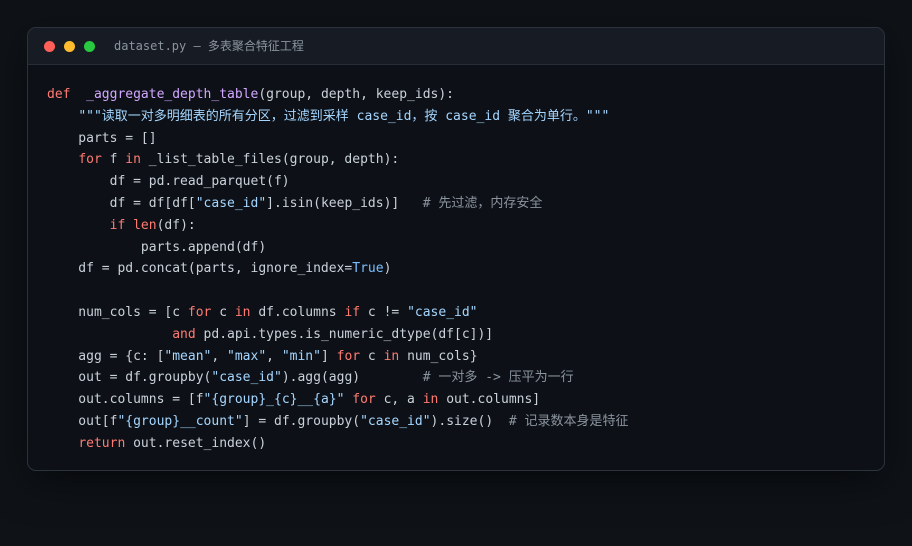  What do you see at coordinates (270, 160) in the screenshot?
I see `code-text: _list_table_files(group, depth):` at bounding box center [270, 160].